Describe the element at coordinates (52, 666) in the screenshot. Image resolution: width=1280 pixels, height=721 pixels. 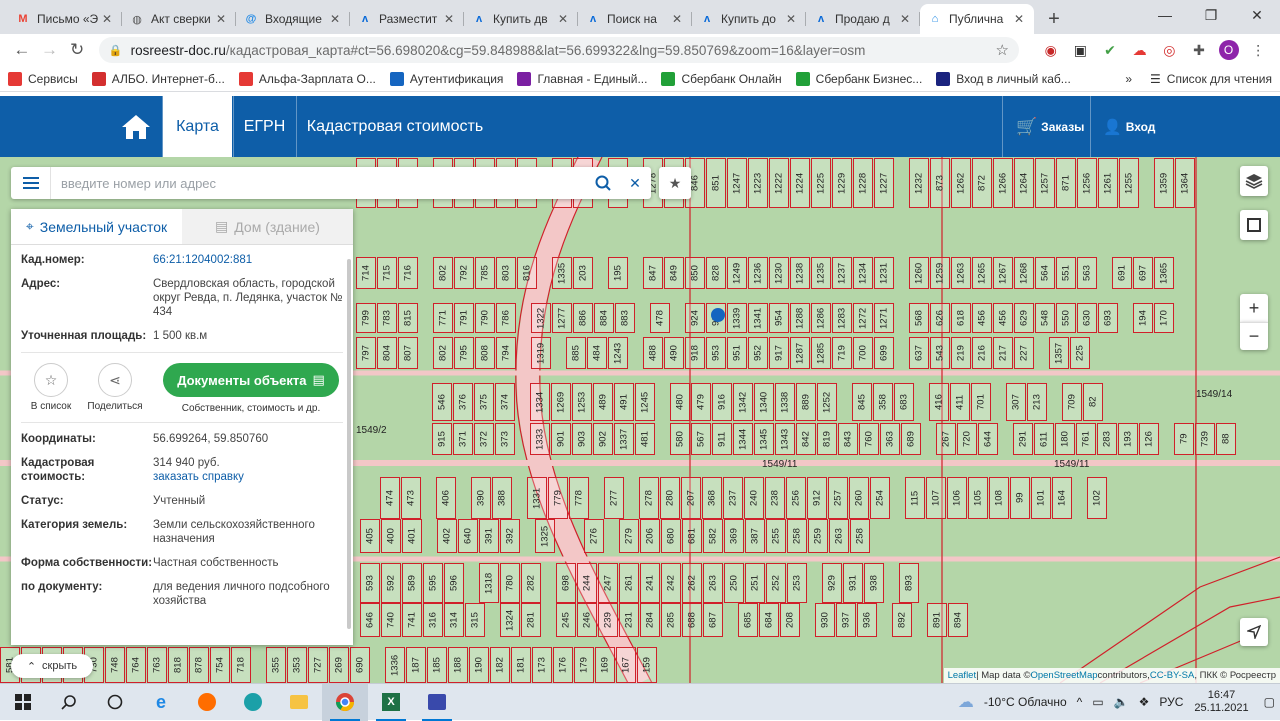
I see `hide-panel-button: ⌃ скрыть` at that location.